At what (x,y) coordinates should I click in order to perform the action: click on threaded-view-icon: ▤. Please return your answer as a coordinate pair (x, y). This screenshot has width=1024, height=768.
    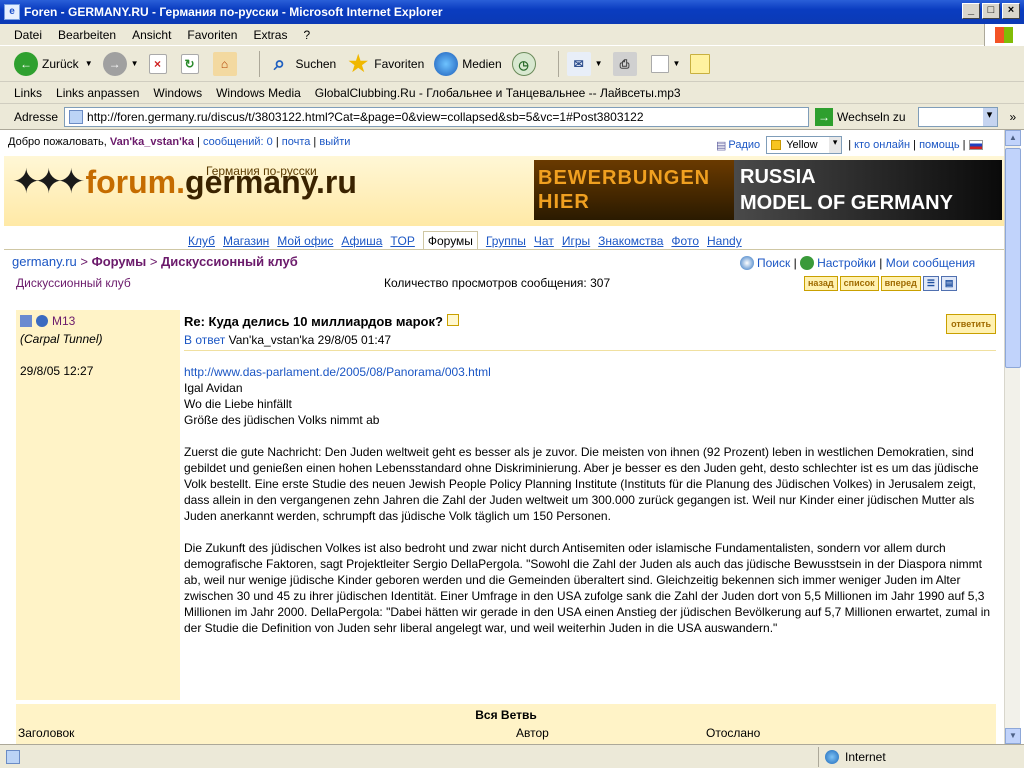
    Looking at the image, I should click on (949, 283).